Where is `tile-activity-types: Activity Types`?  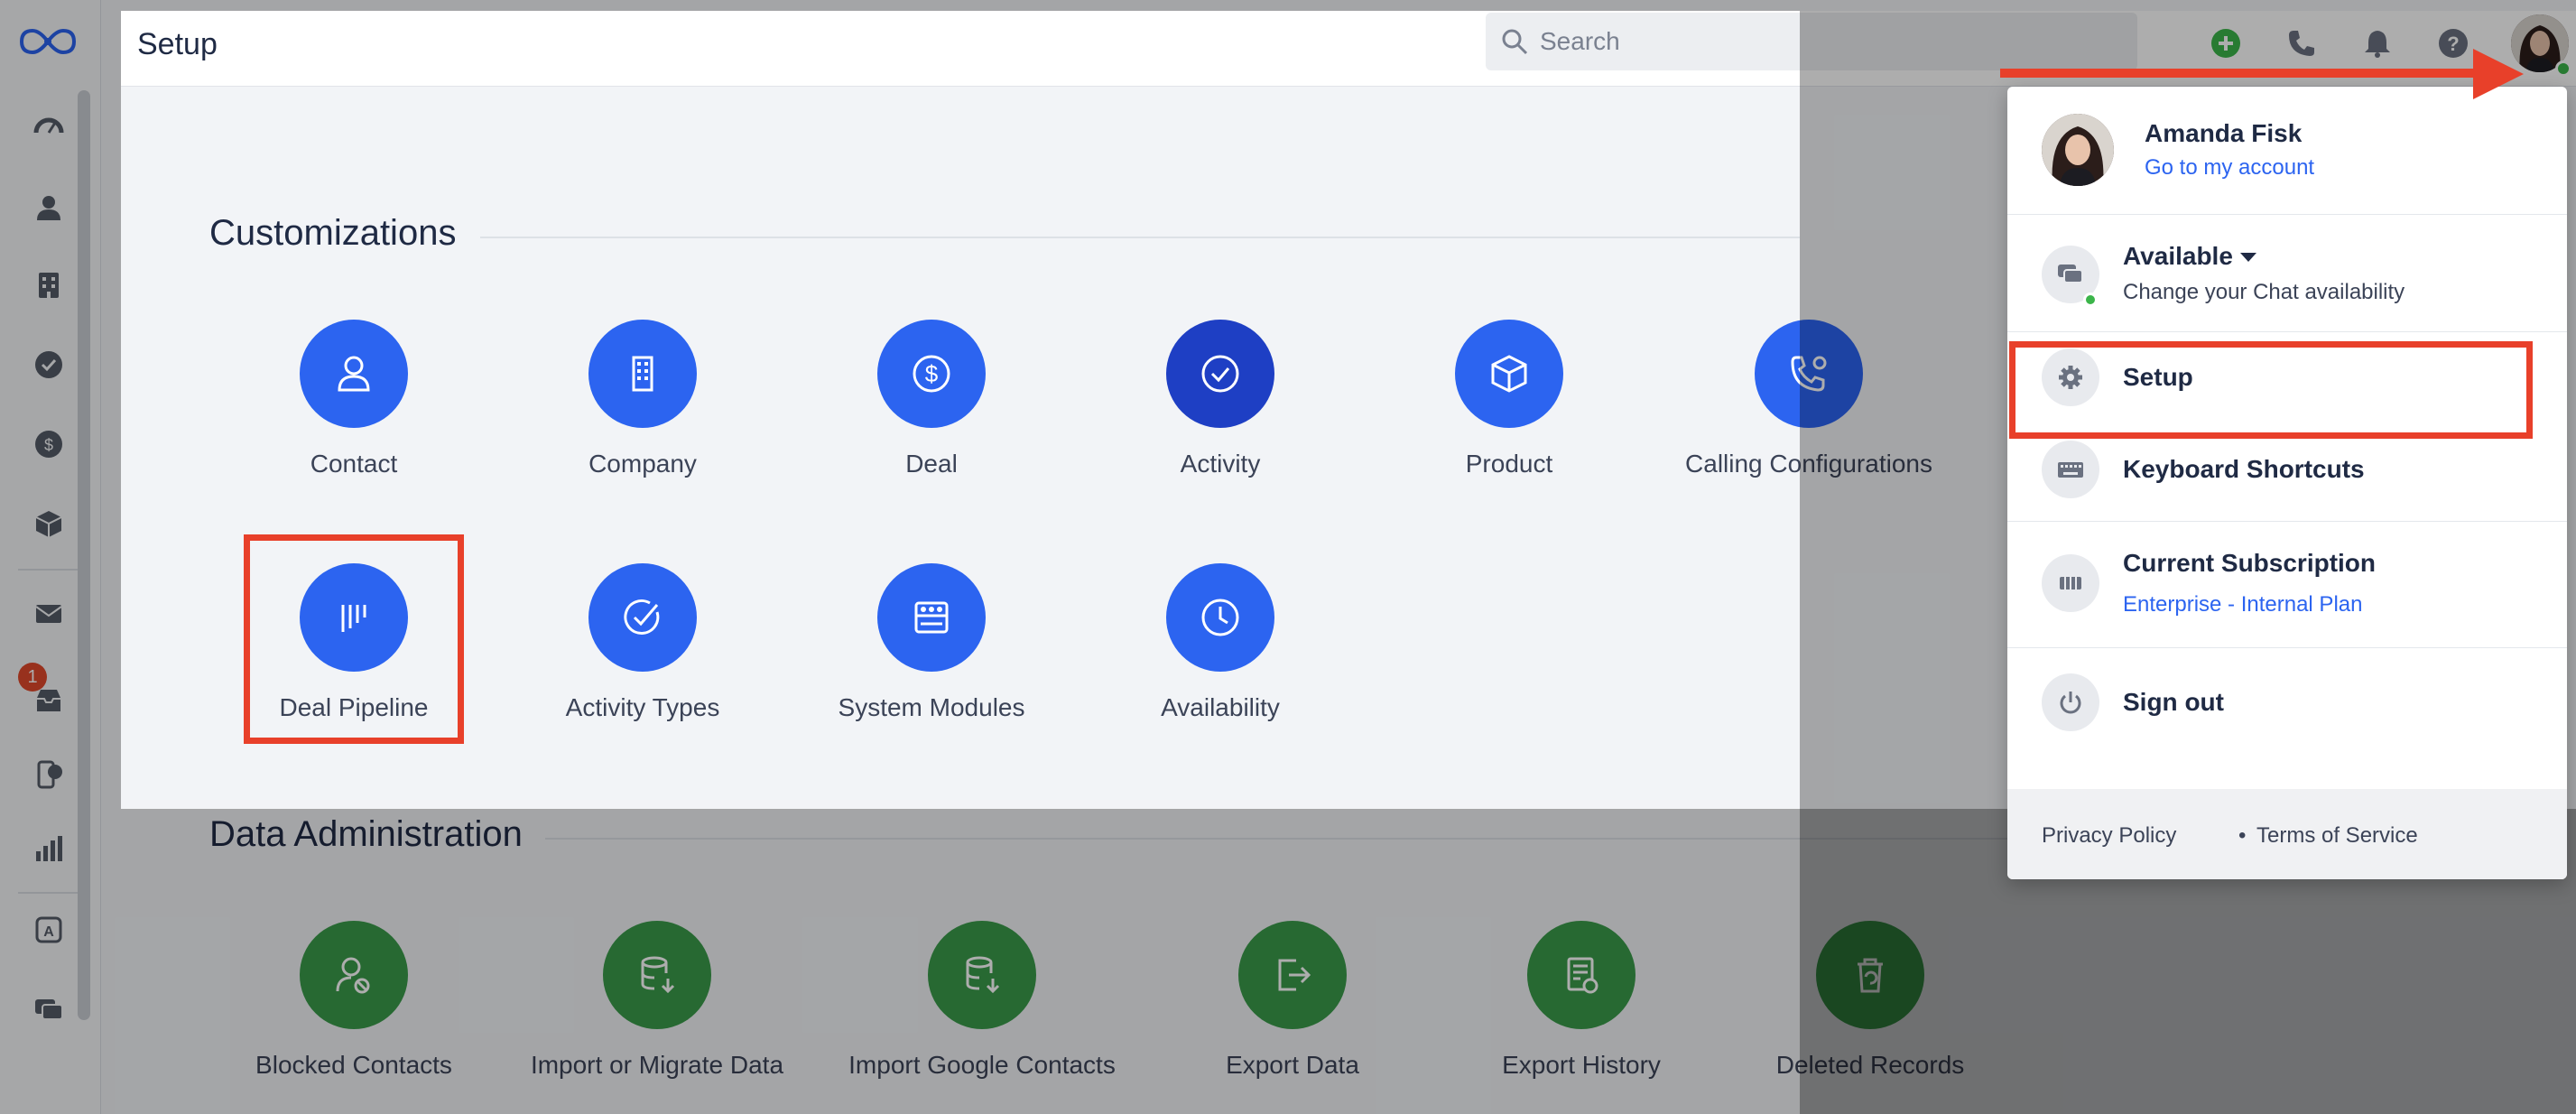
tile-activity-types: Activity Types is located at coordinates (643, 642).